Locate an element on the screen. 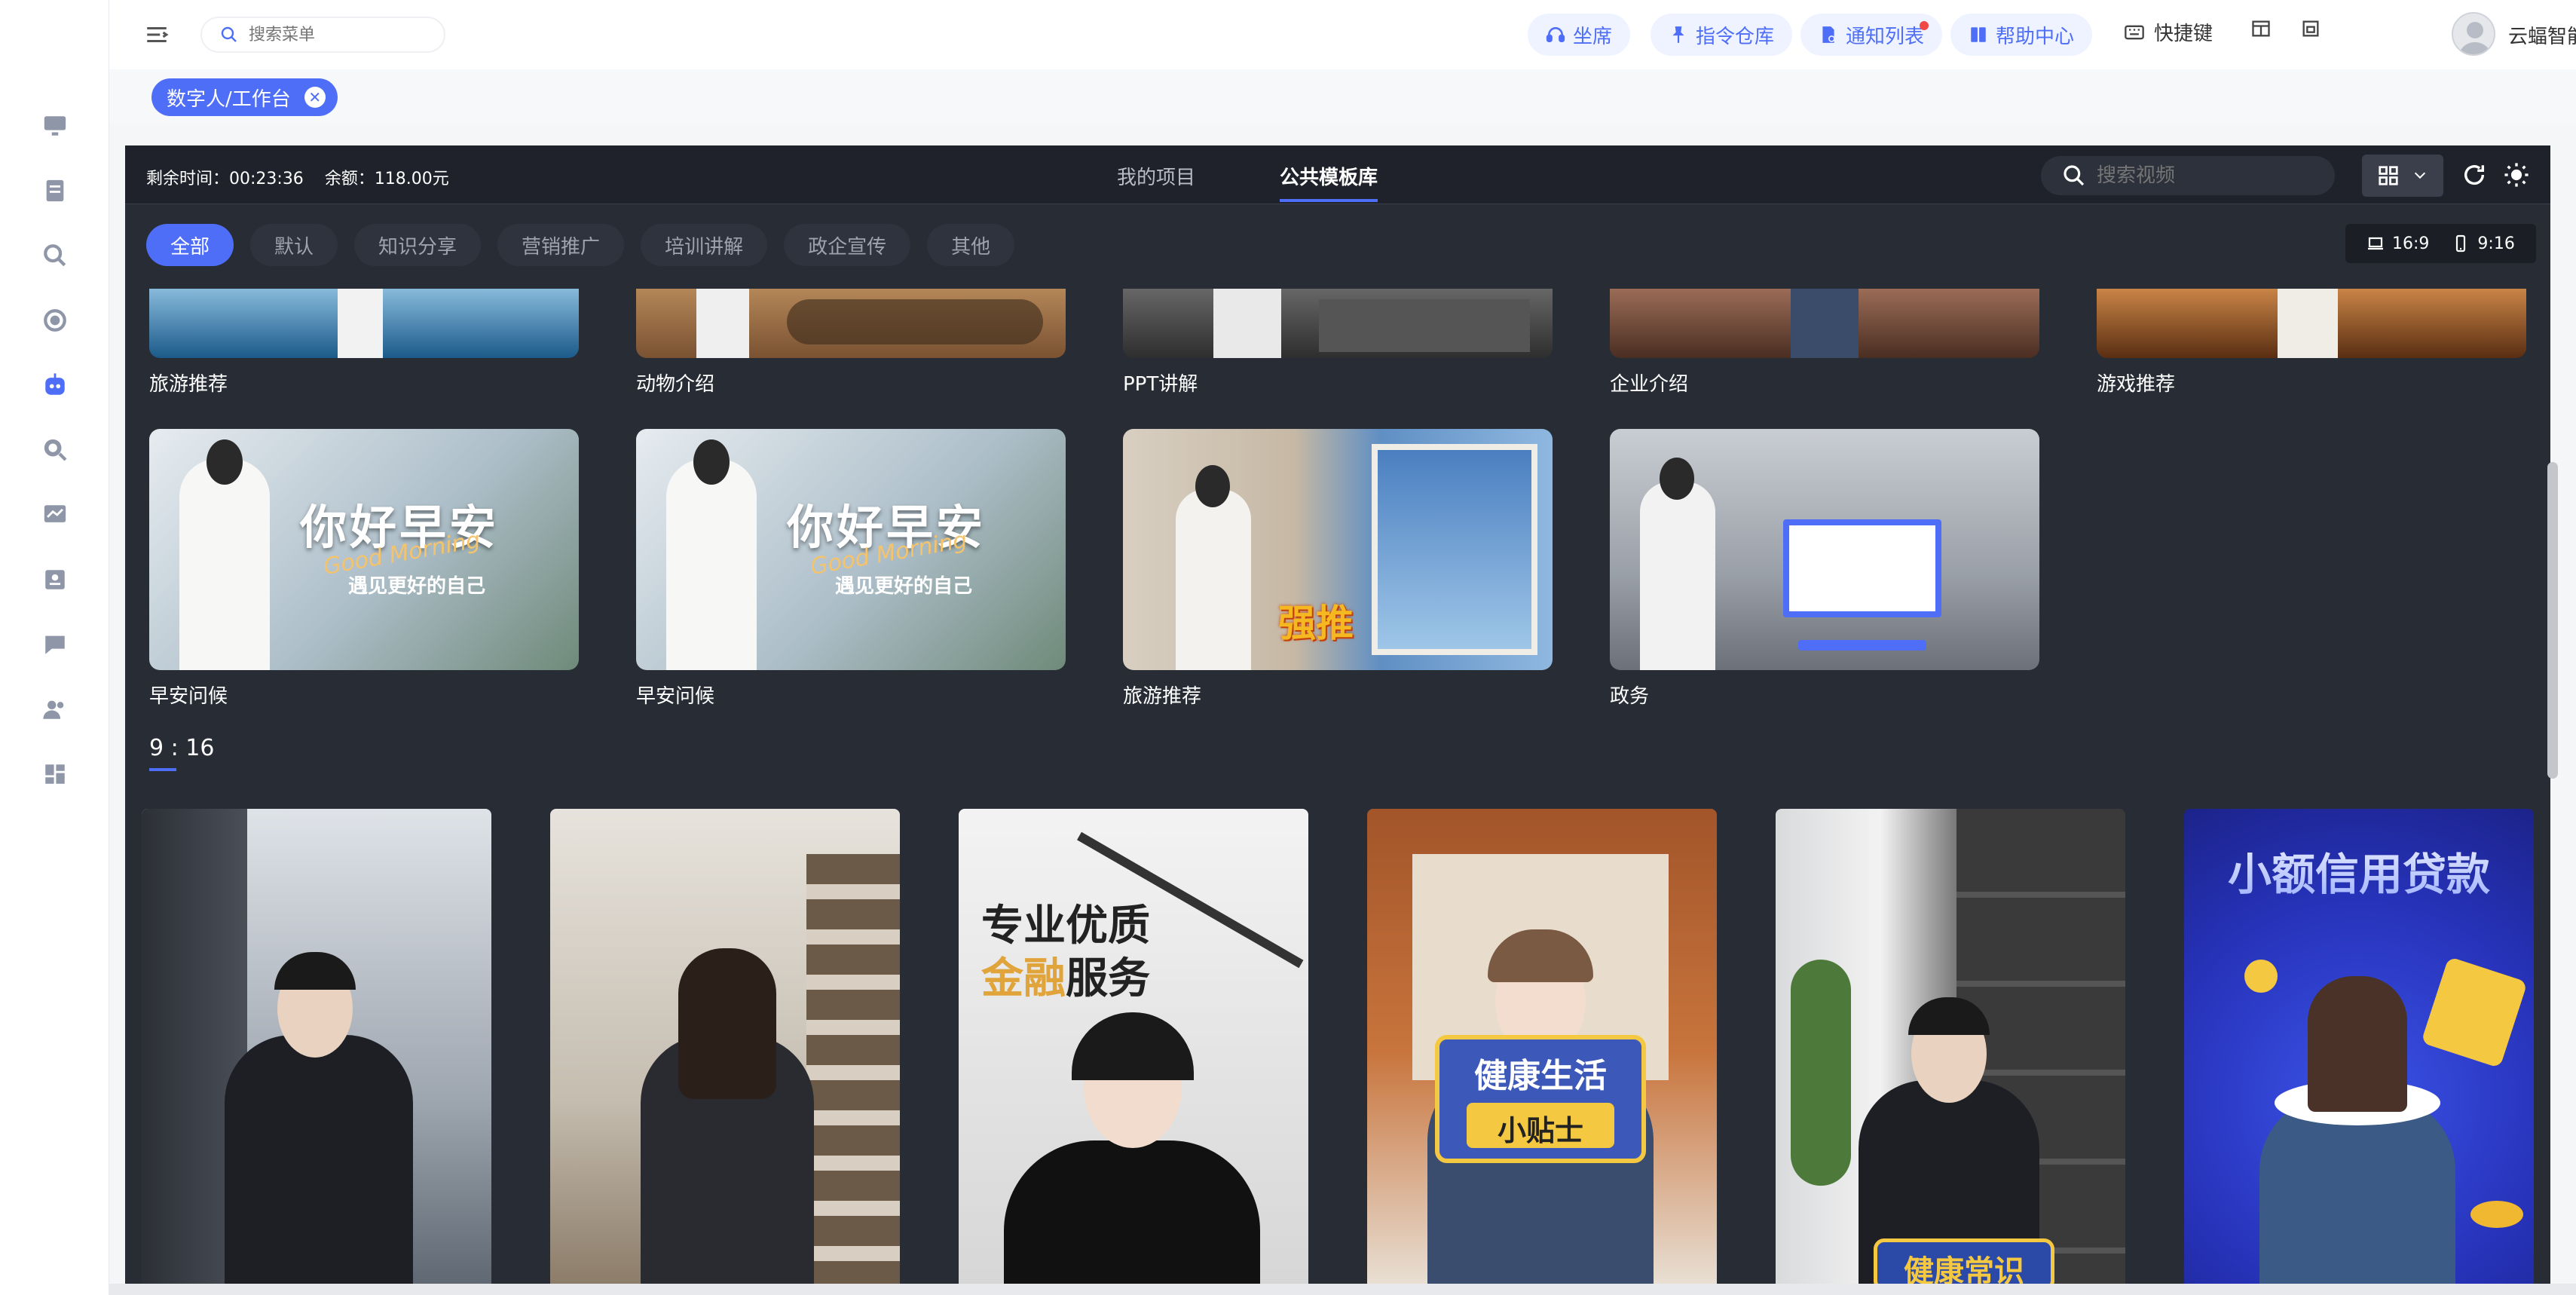 The height and width of the screenshot is (1295, 2576). grid-icon is located at coordinates (2388, 175).